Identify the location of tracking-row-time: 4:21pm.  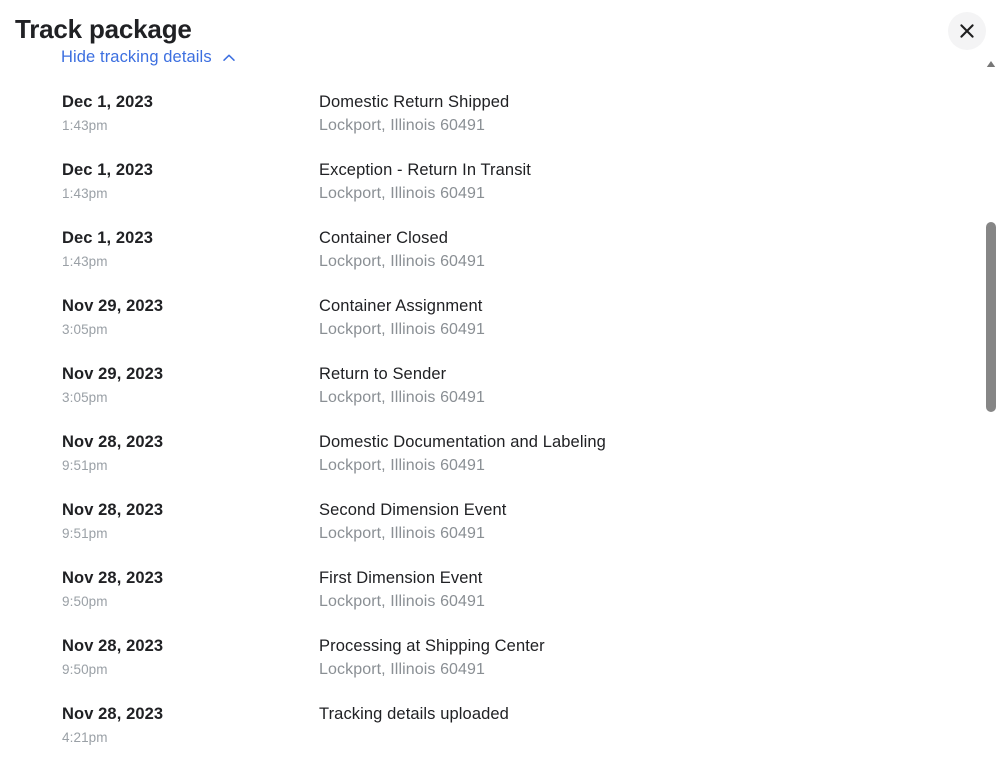
(85, 737).